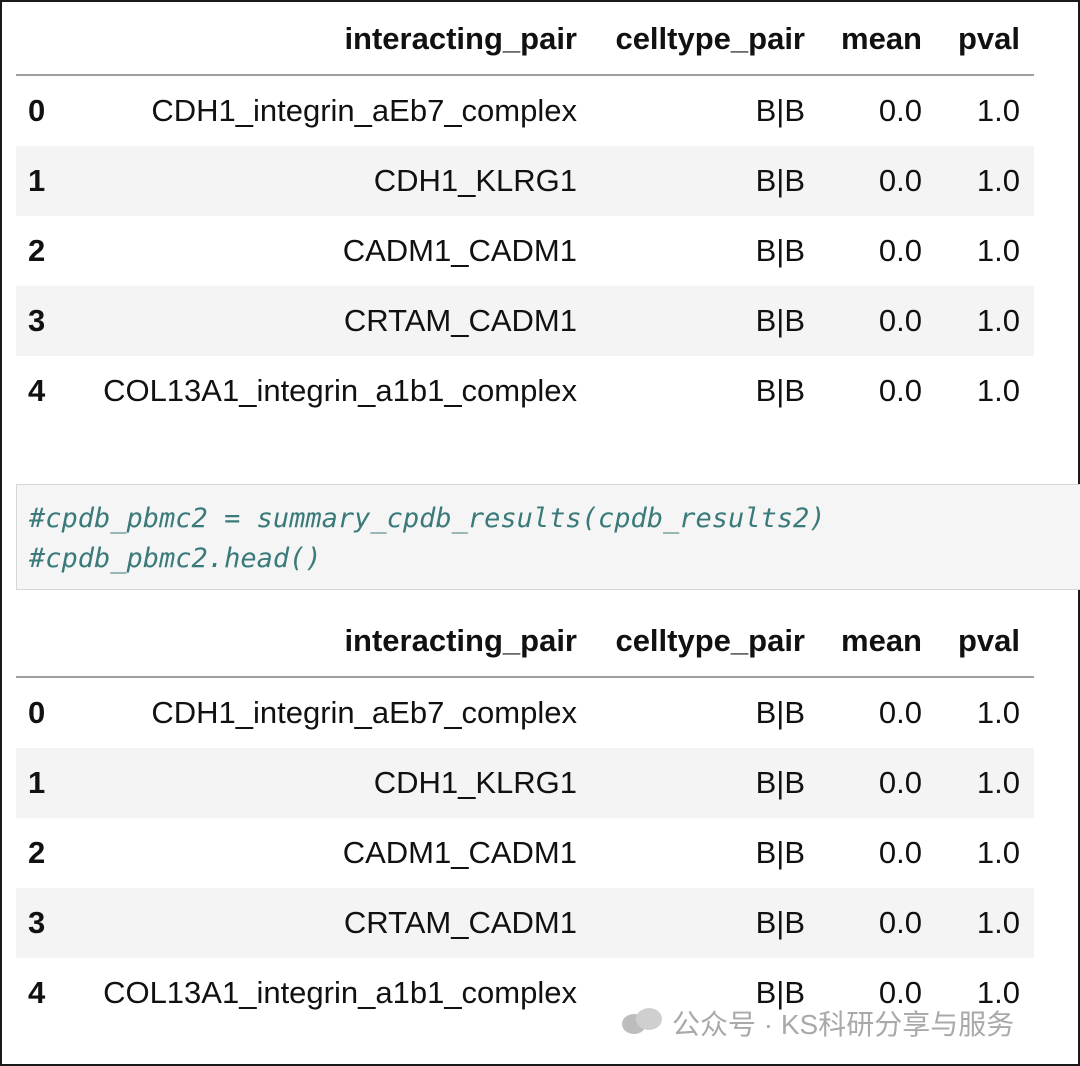 The image size is (1080, 1066). I want to click on wechat-icon, so click(642, 1023).